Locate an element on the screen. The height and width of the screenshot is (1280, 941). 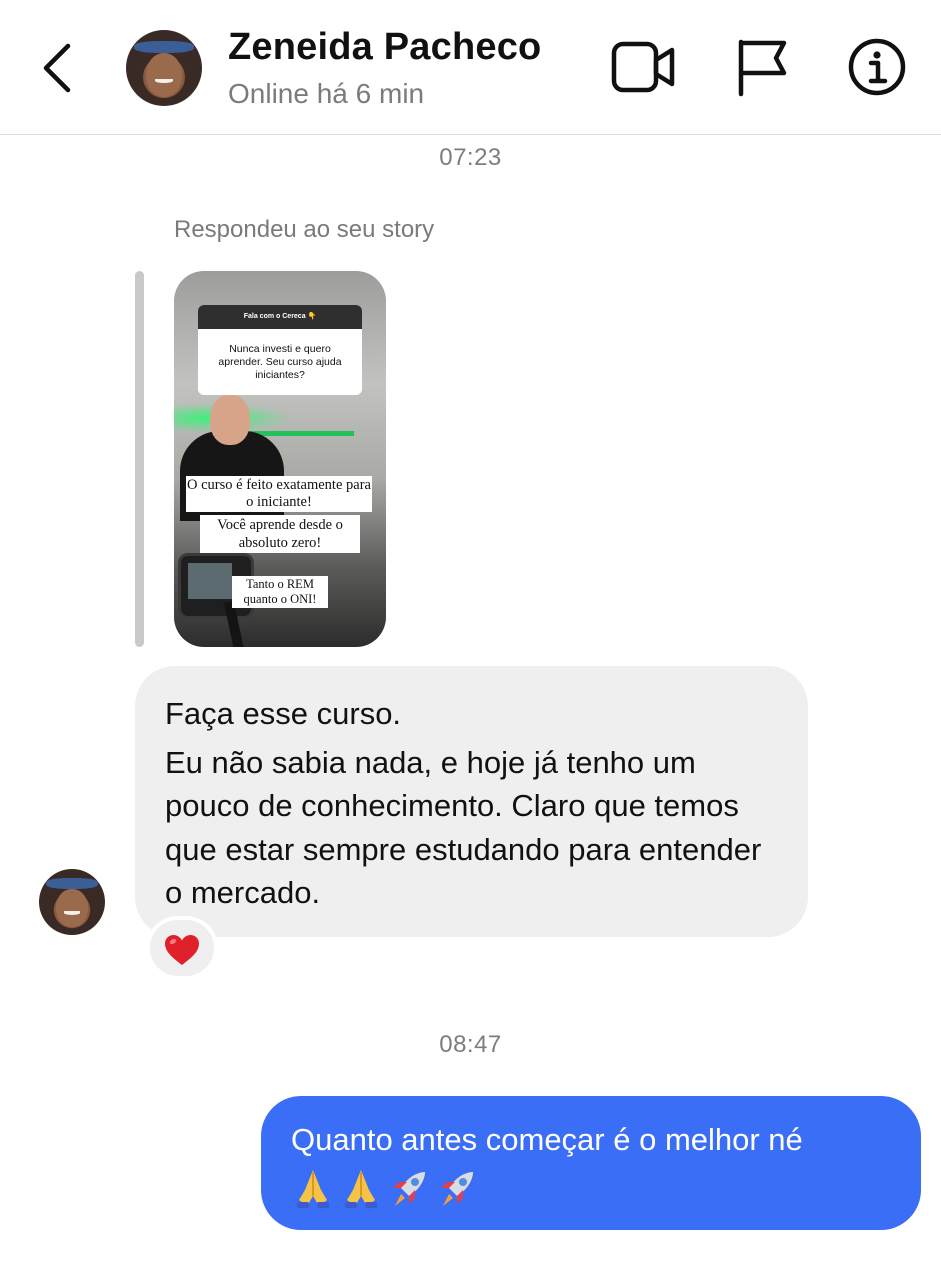
contact-status: Online há 6 min is located at coordinates (326, 93).